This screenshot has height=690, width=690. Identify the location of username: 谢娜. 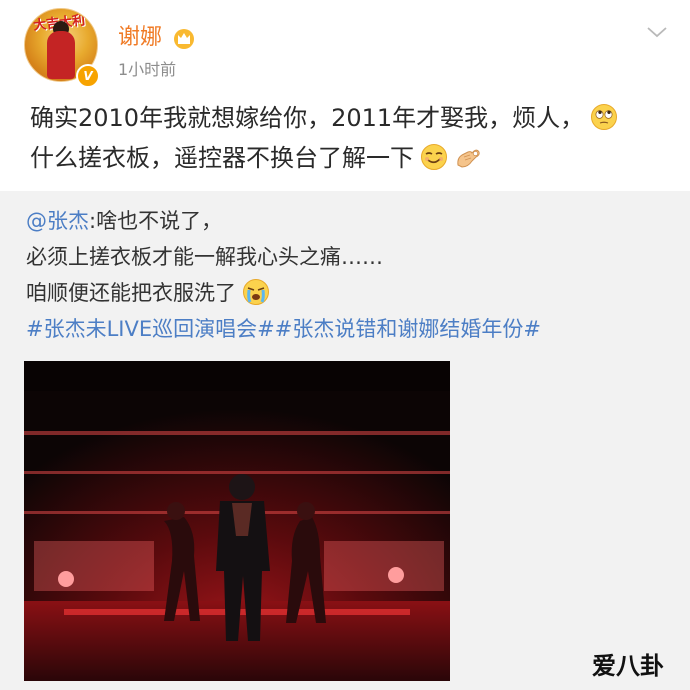
(140, 38).